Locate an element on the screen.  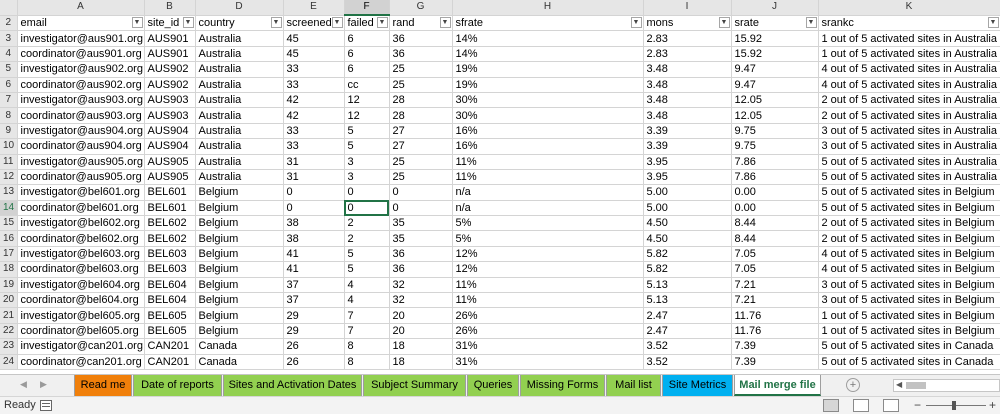
data-cell: 3.48 is located at coordinates (687, 69).